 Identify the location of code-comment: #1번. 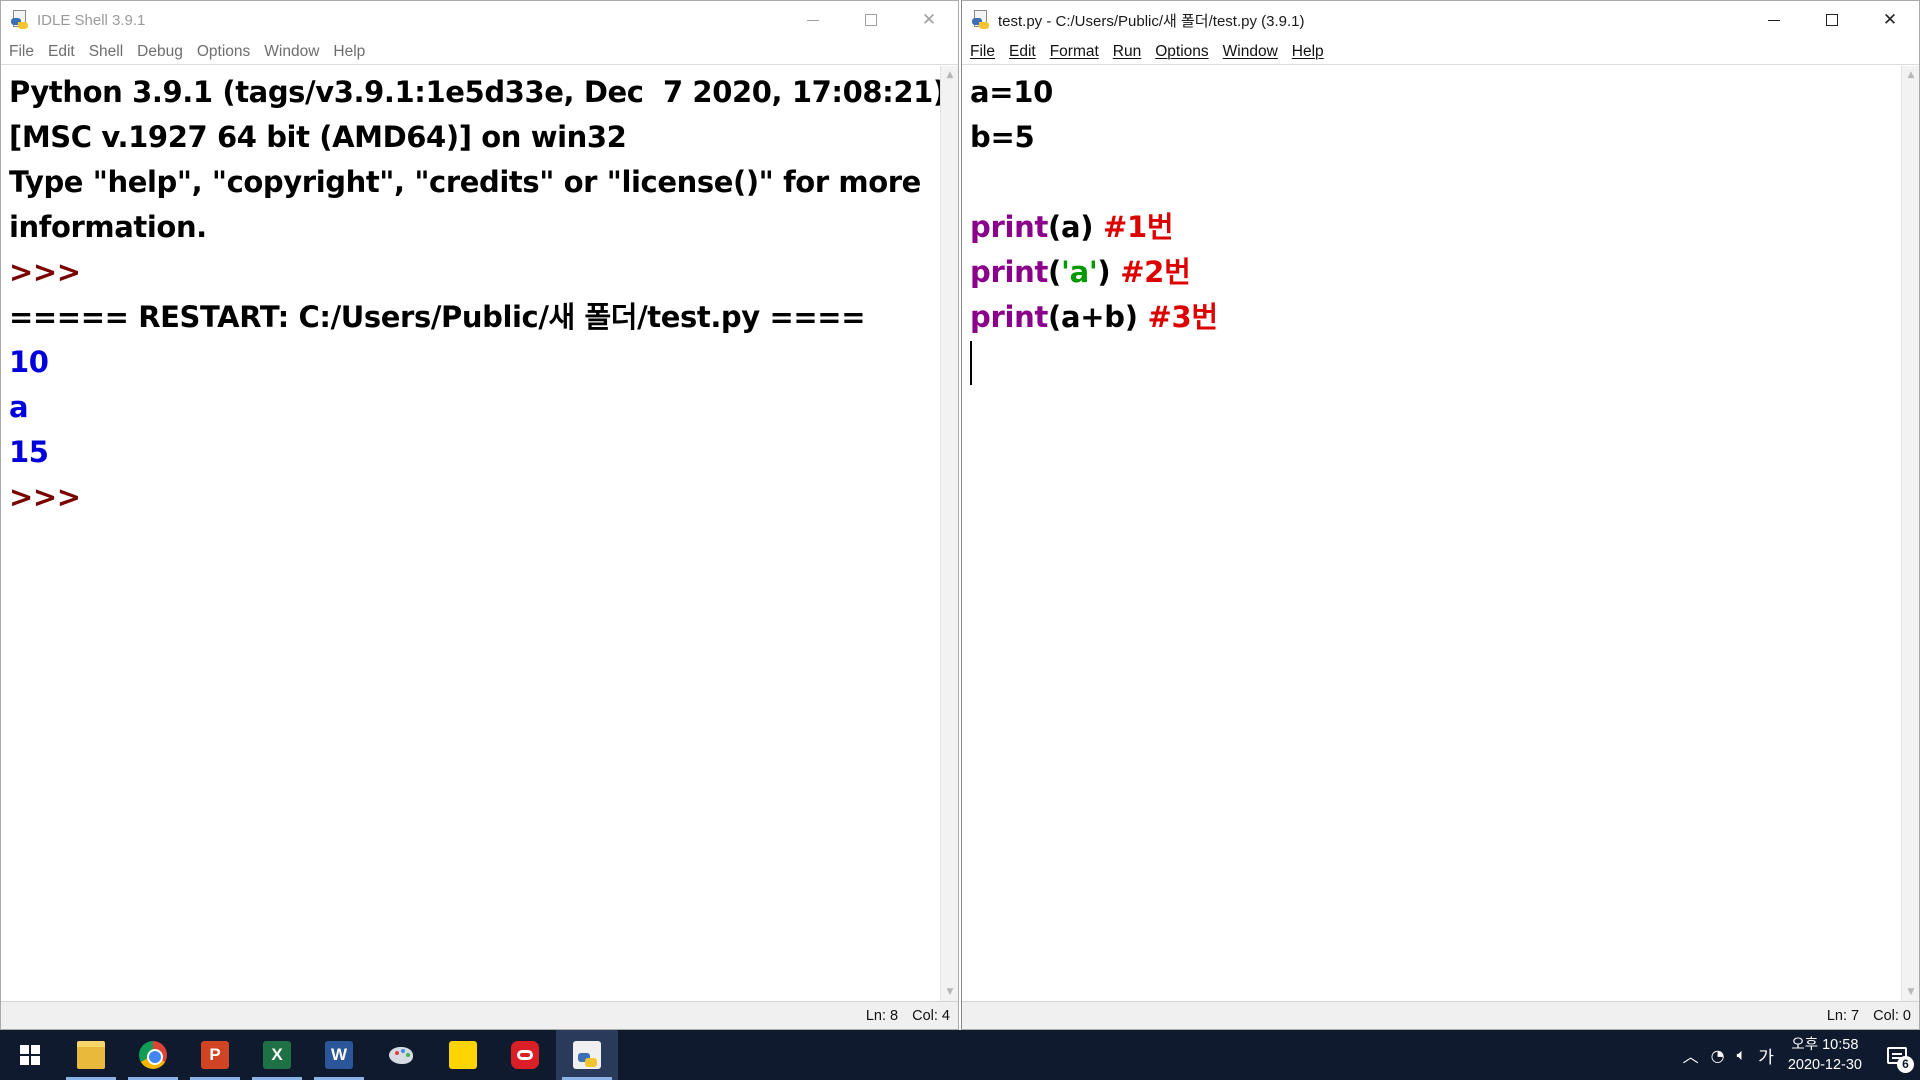
(1138, 227).